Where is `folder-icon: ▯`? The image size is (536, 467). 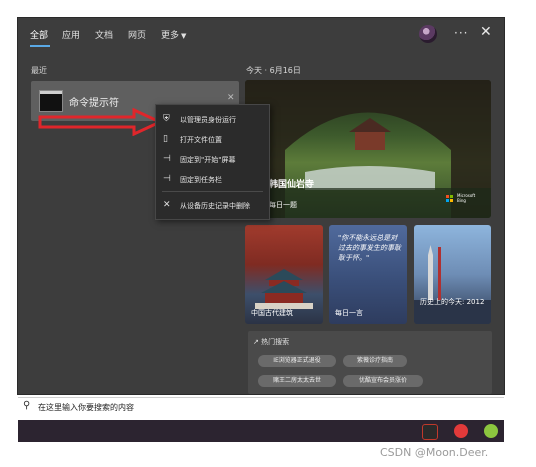 folder-icon: ▯ is located at coordinates (165, 139).